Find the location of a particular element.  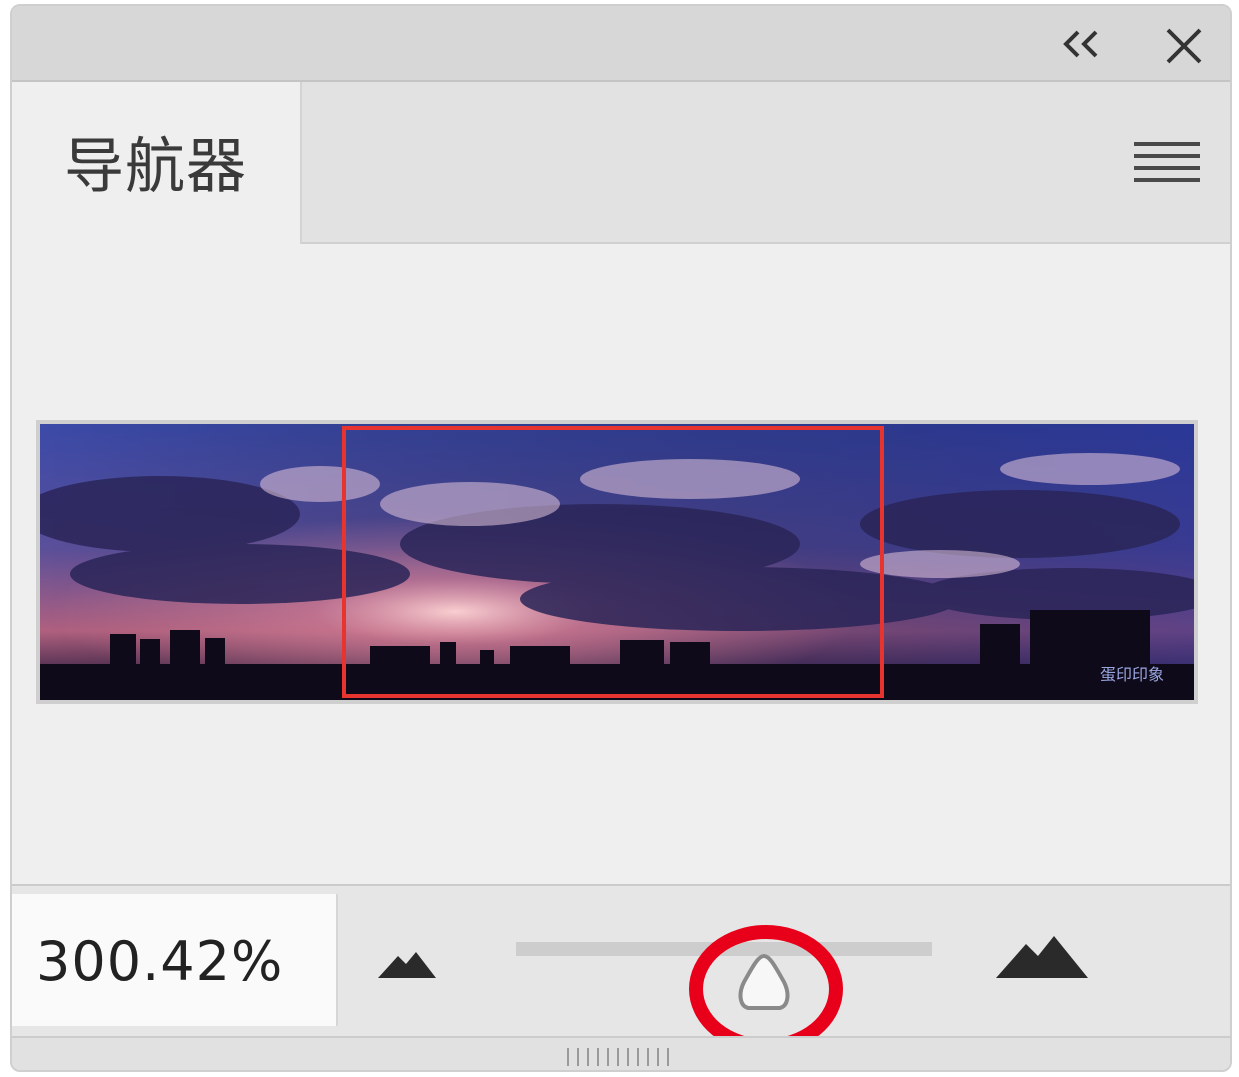

small-mountain-icon is located at coordinates (407, 965).